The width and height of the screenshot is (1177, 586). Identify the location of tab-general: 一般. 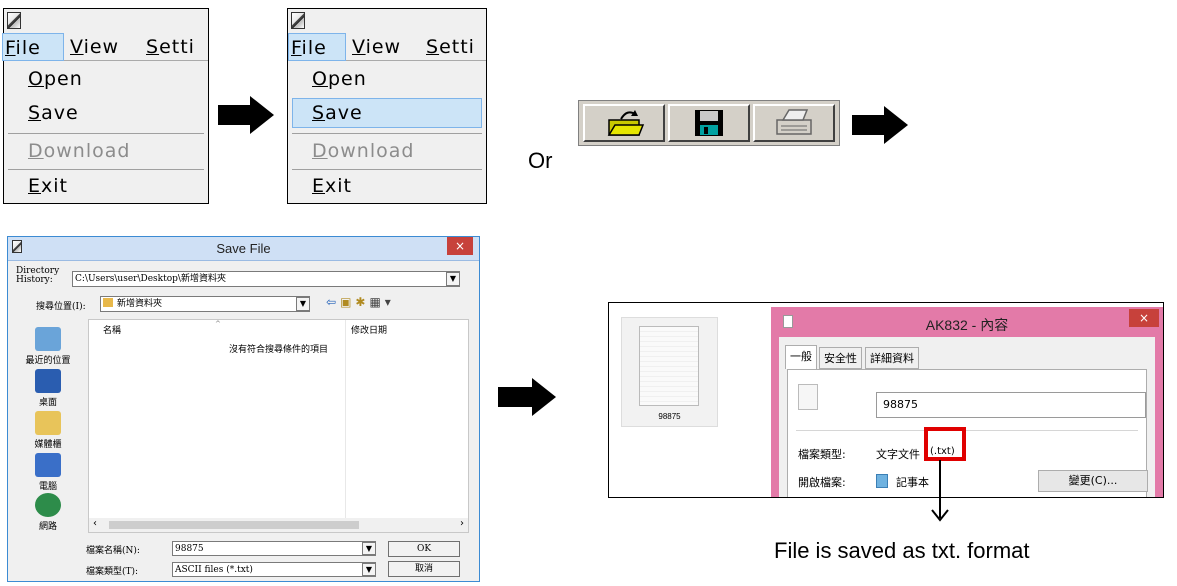
(801, 357).